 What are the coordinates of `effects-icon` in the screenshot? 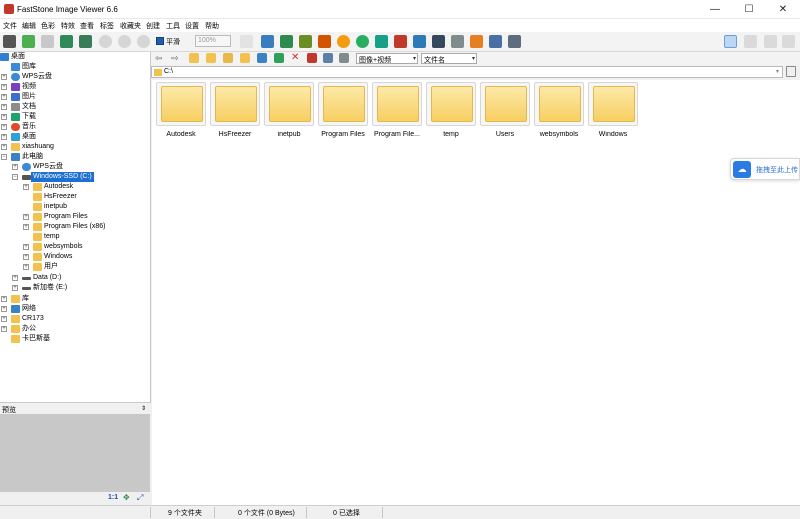 It's located at (324, 41).